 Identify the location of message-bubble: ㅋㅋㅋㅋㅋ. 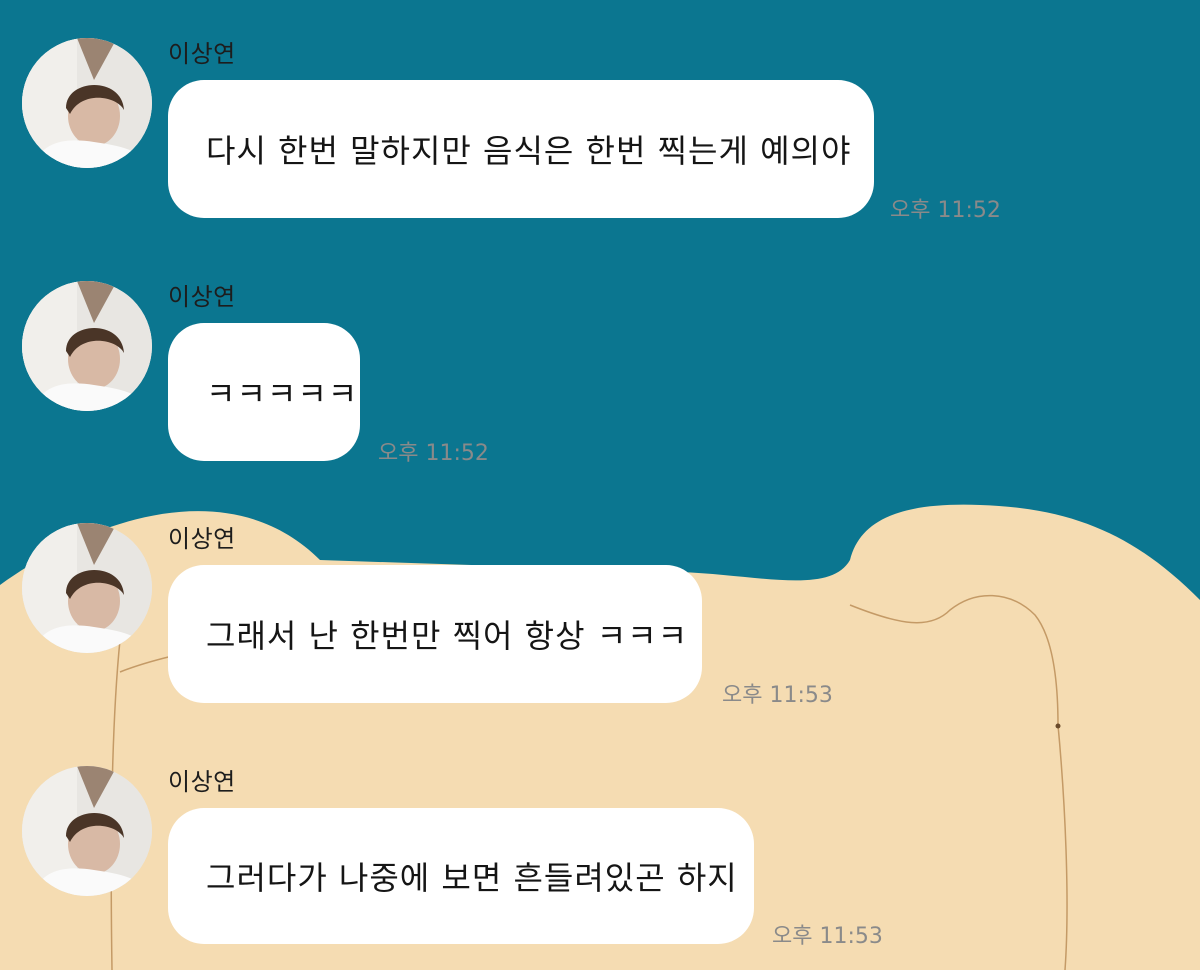
(264, 392).